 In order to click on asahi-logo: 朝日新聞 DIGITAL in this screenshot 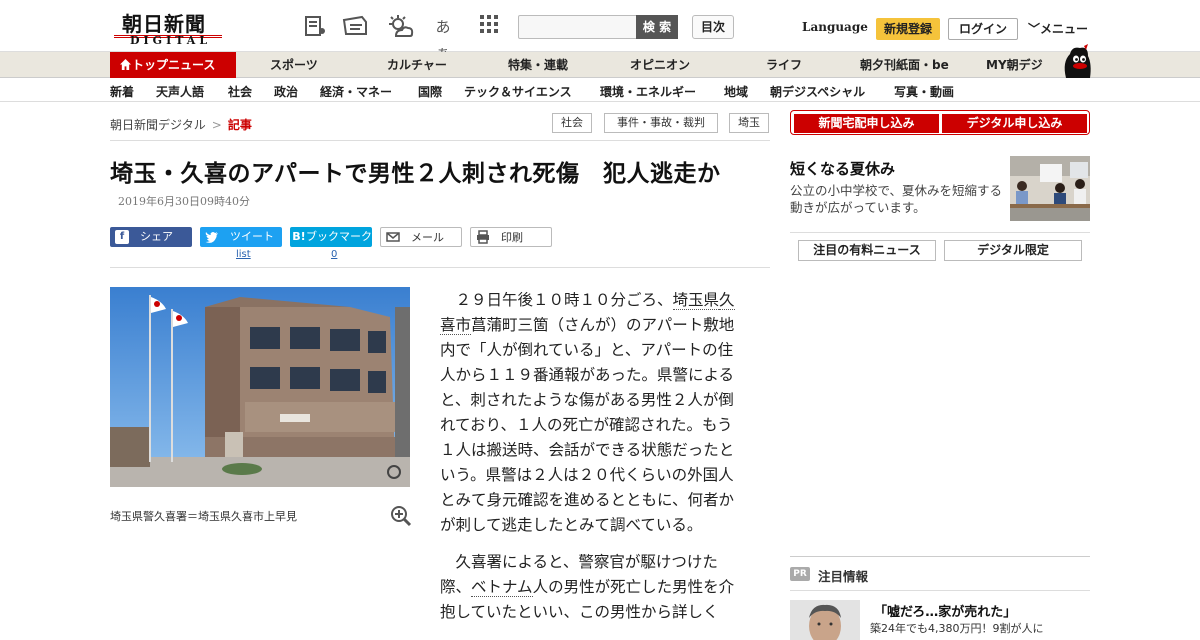, I will do `click(169, 28)`.